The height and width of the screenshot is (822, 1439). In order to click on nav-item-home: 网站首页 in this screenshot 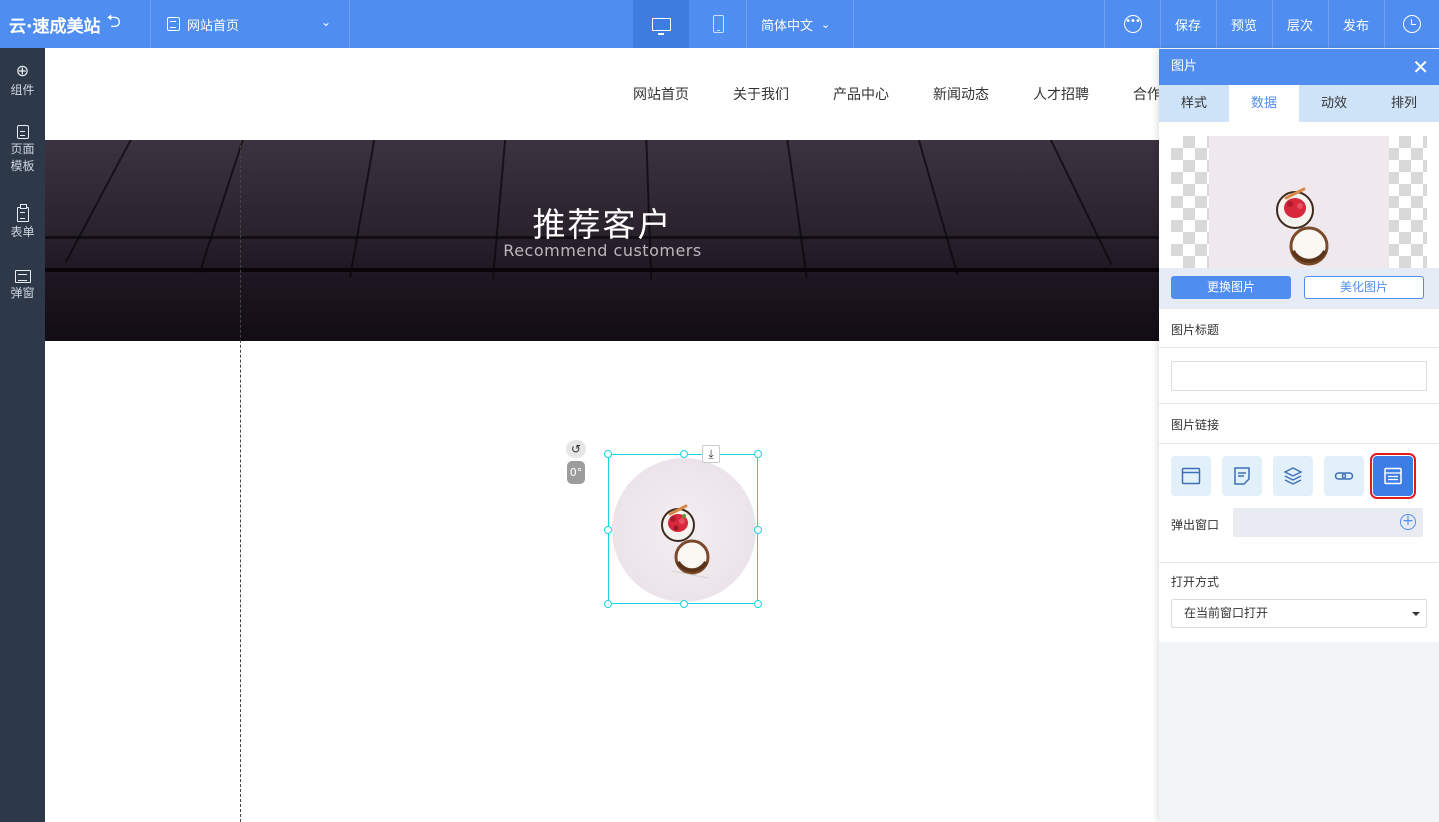, I will do `click(661, 94)`.